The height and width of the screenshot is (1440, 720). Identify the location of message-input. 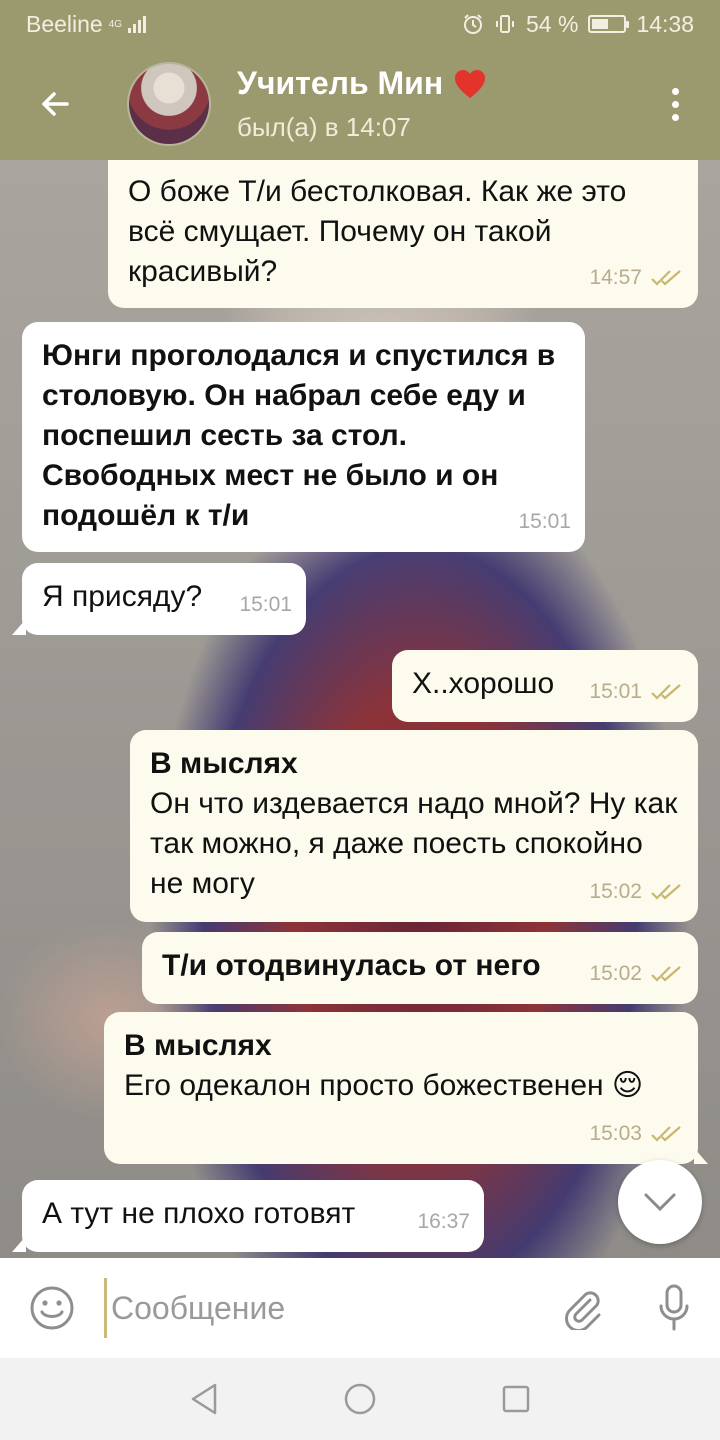
(320, 1308).